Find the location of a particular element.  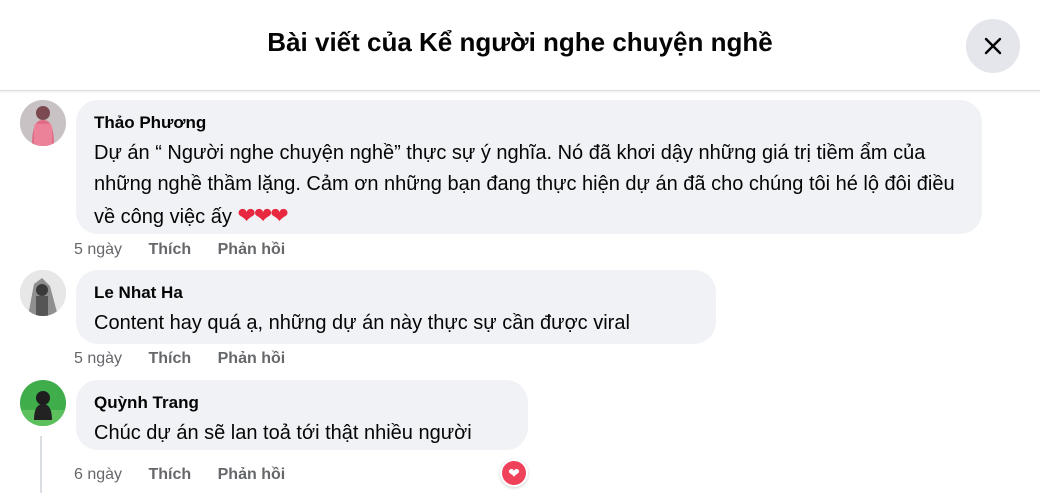

comment-author: Thảo Phương is located at coordinates (529, 123).